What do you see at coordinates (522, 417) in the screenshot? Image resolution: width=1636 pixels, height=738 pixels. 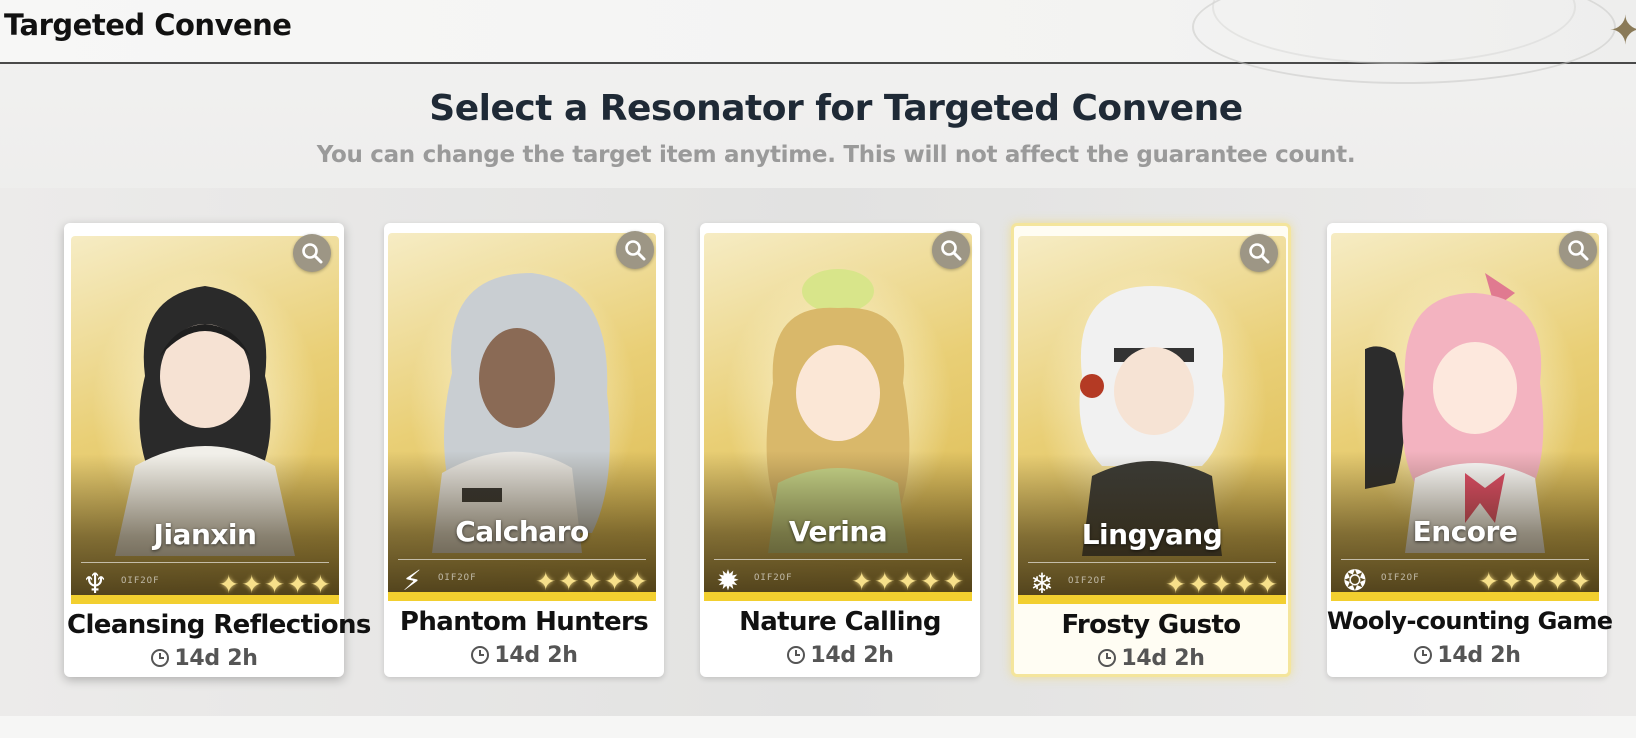 I see `character-art: Calcharo ⚡ OIF2OF ✦✦✦✦✦` at bounding box center [522, 417].